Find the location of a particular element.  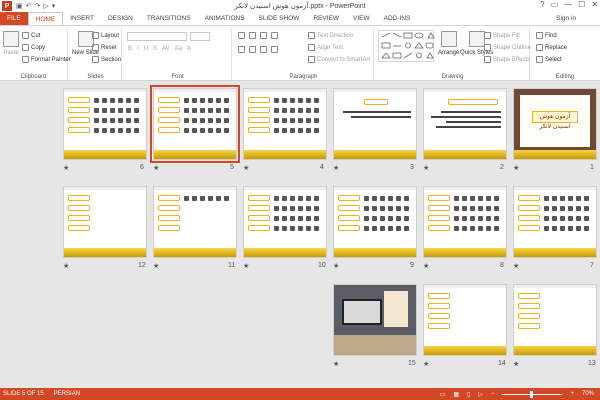

slide-12-star-icon: ★ is located at coordinates (66, 266).